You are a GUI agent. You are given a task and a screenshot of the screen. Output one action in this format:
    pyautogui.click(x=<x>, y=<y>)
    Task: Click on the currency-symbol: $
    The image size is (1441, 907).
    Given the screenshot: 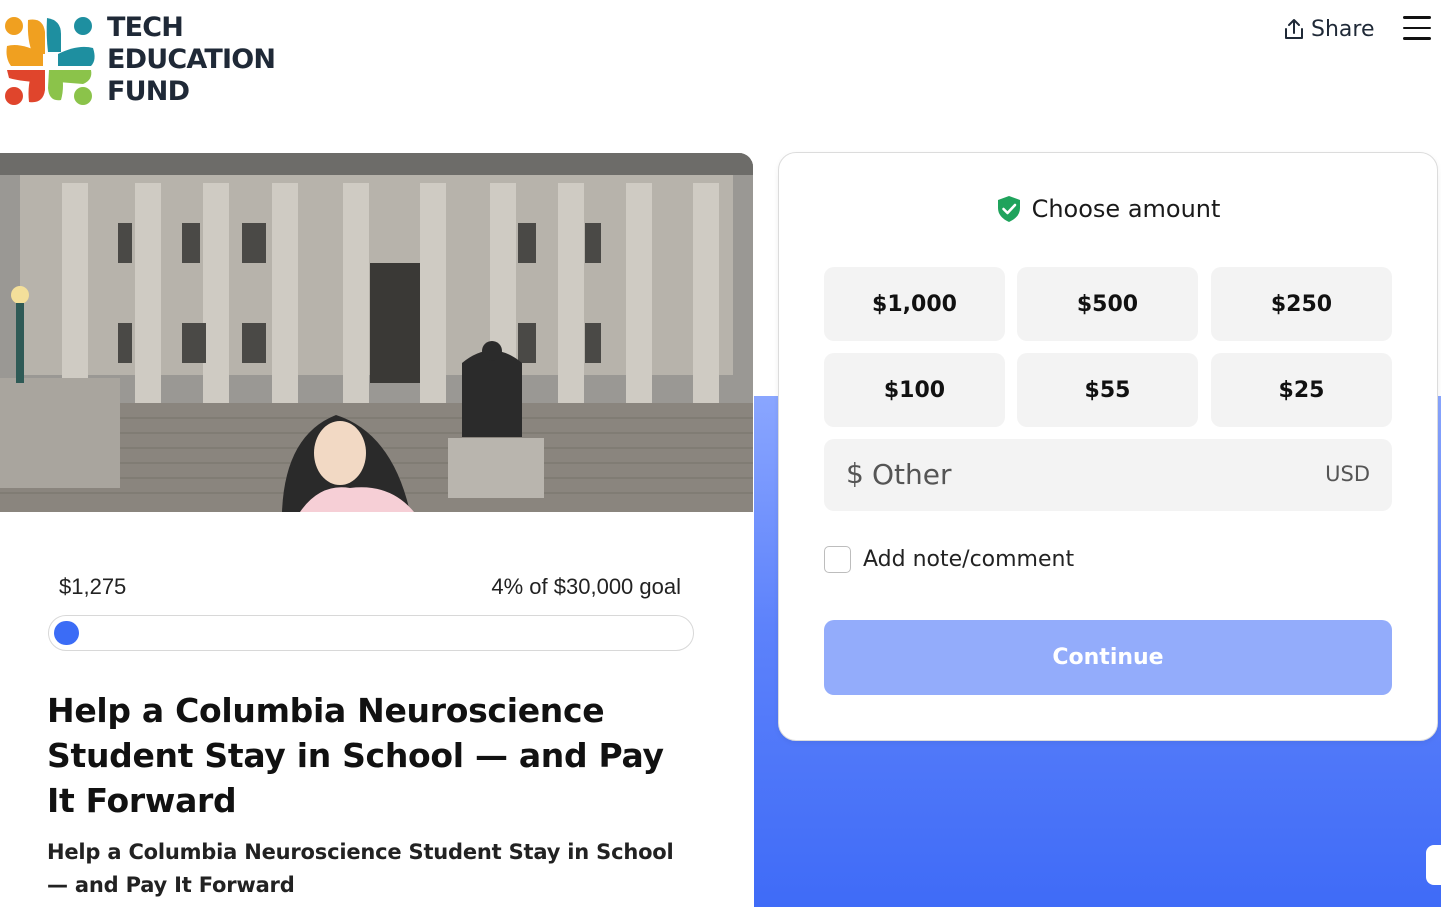 What is the action you would take?
    pyautogui.click(x=855, y=473)
    